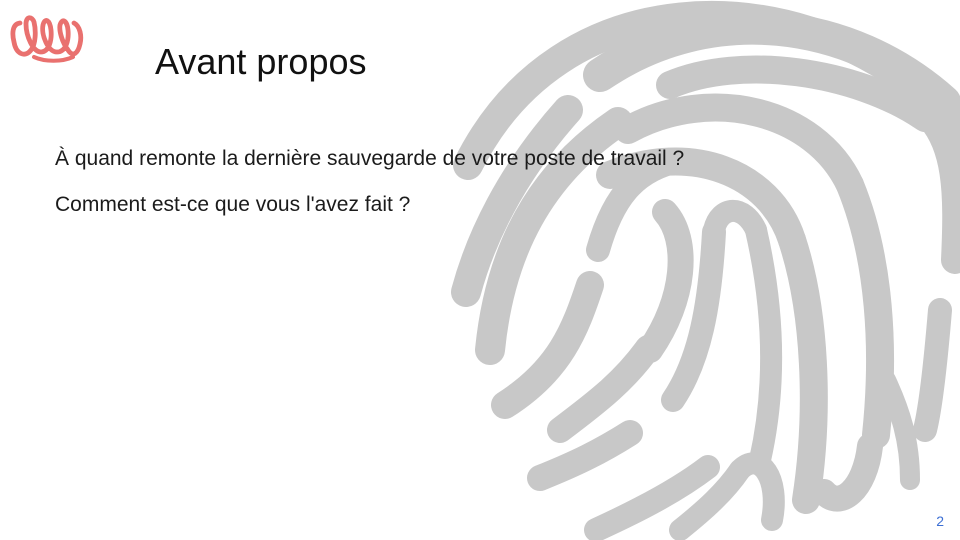 The image size is (960, 540). What do you see at coordinates (47, 36) in the screenshot?
I see `logo-stroke` at bounding box center [47, 36].